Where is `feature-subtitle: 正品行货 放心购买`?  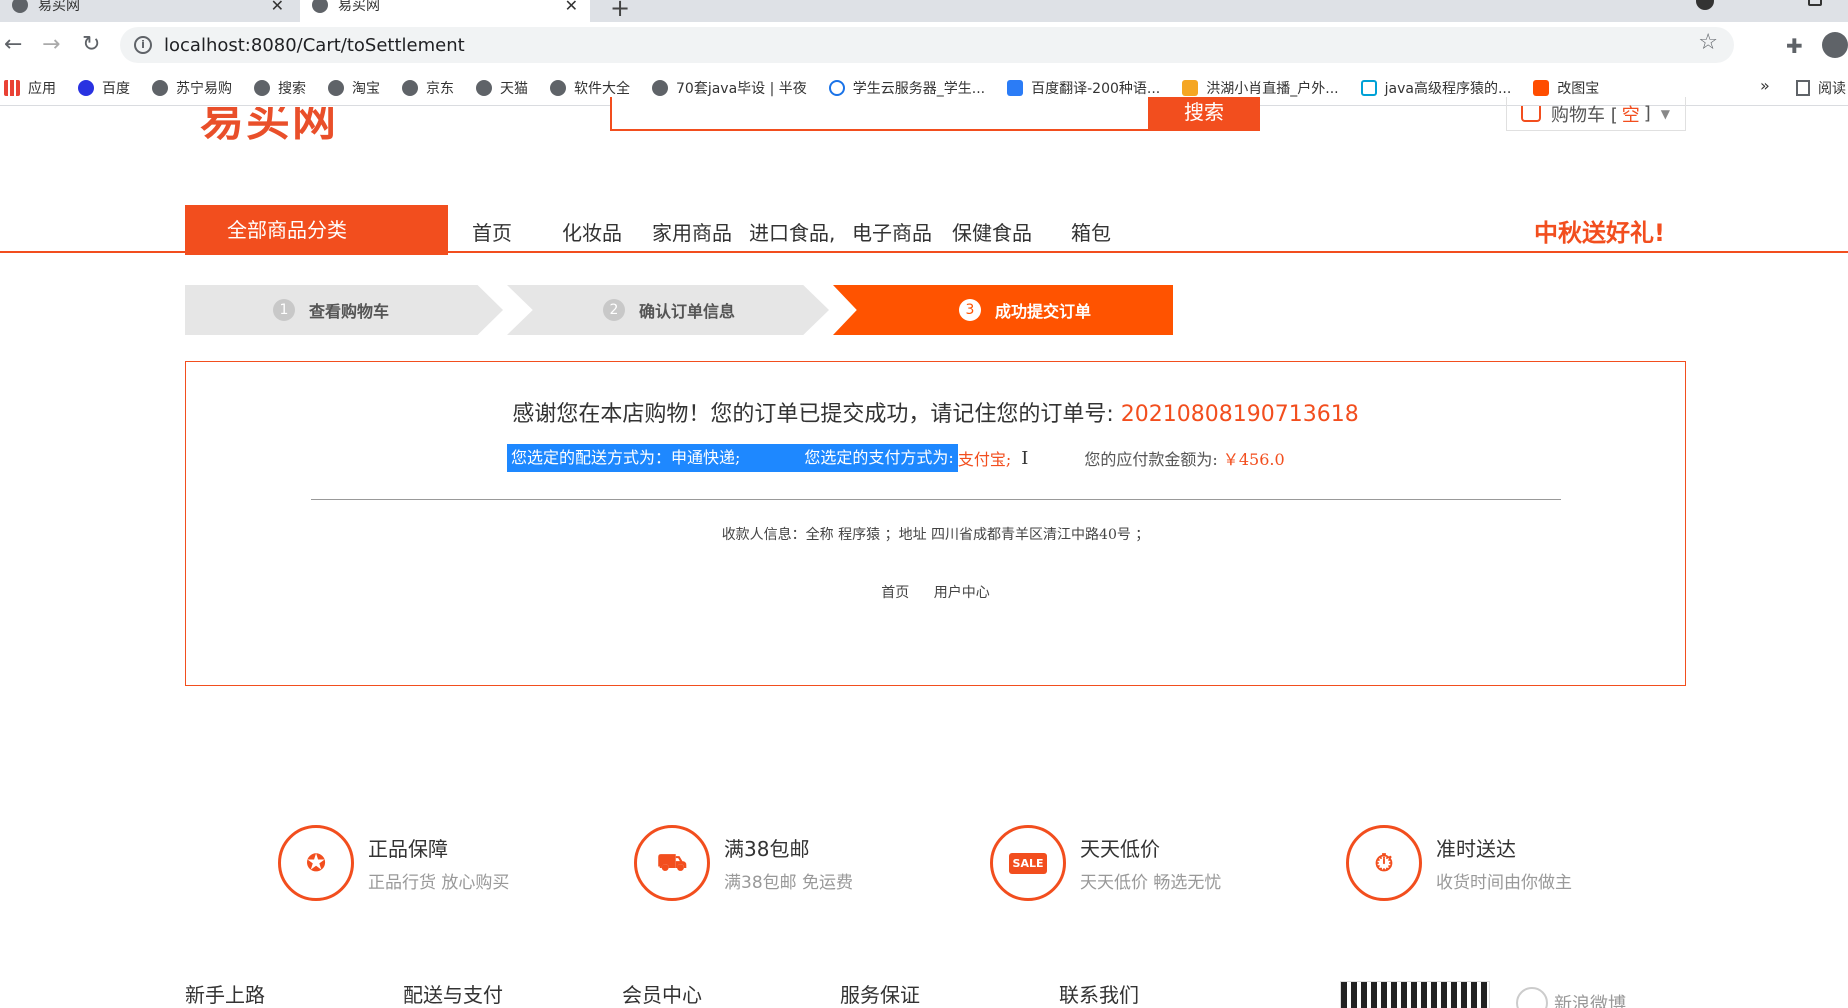 feature-subtitle: 正品行货 放心购买 is located at coordinates (439, 883).